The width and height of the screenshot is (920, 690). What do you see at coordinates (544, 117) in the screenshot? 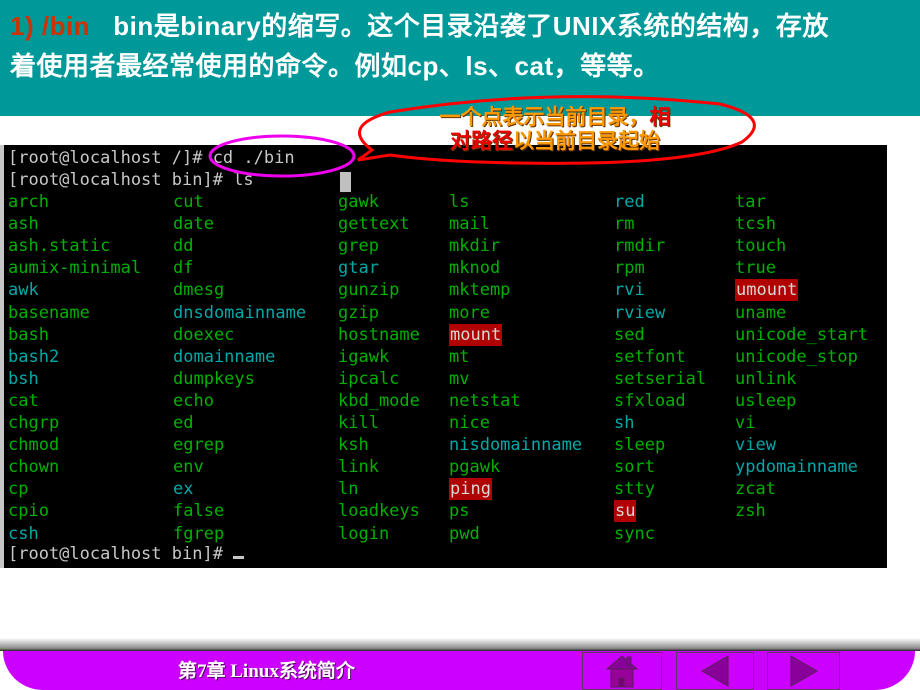
I see `callout-line-1-main: 一个点表示当前目录，` at bounding box center [544, 117].